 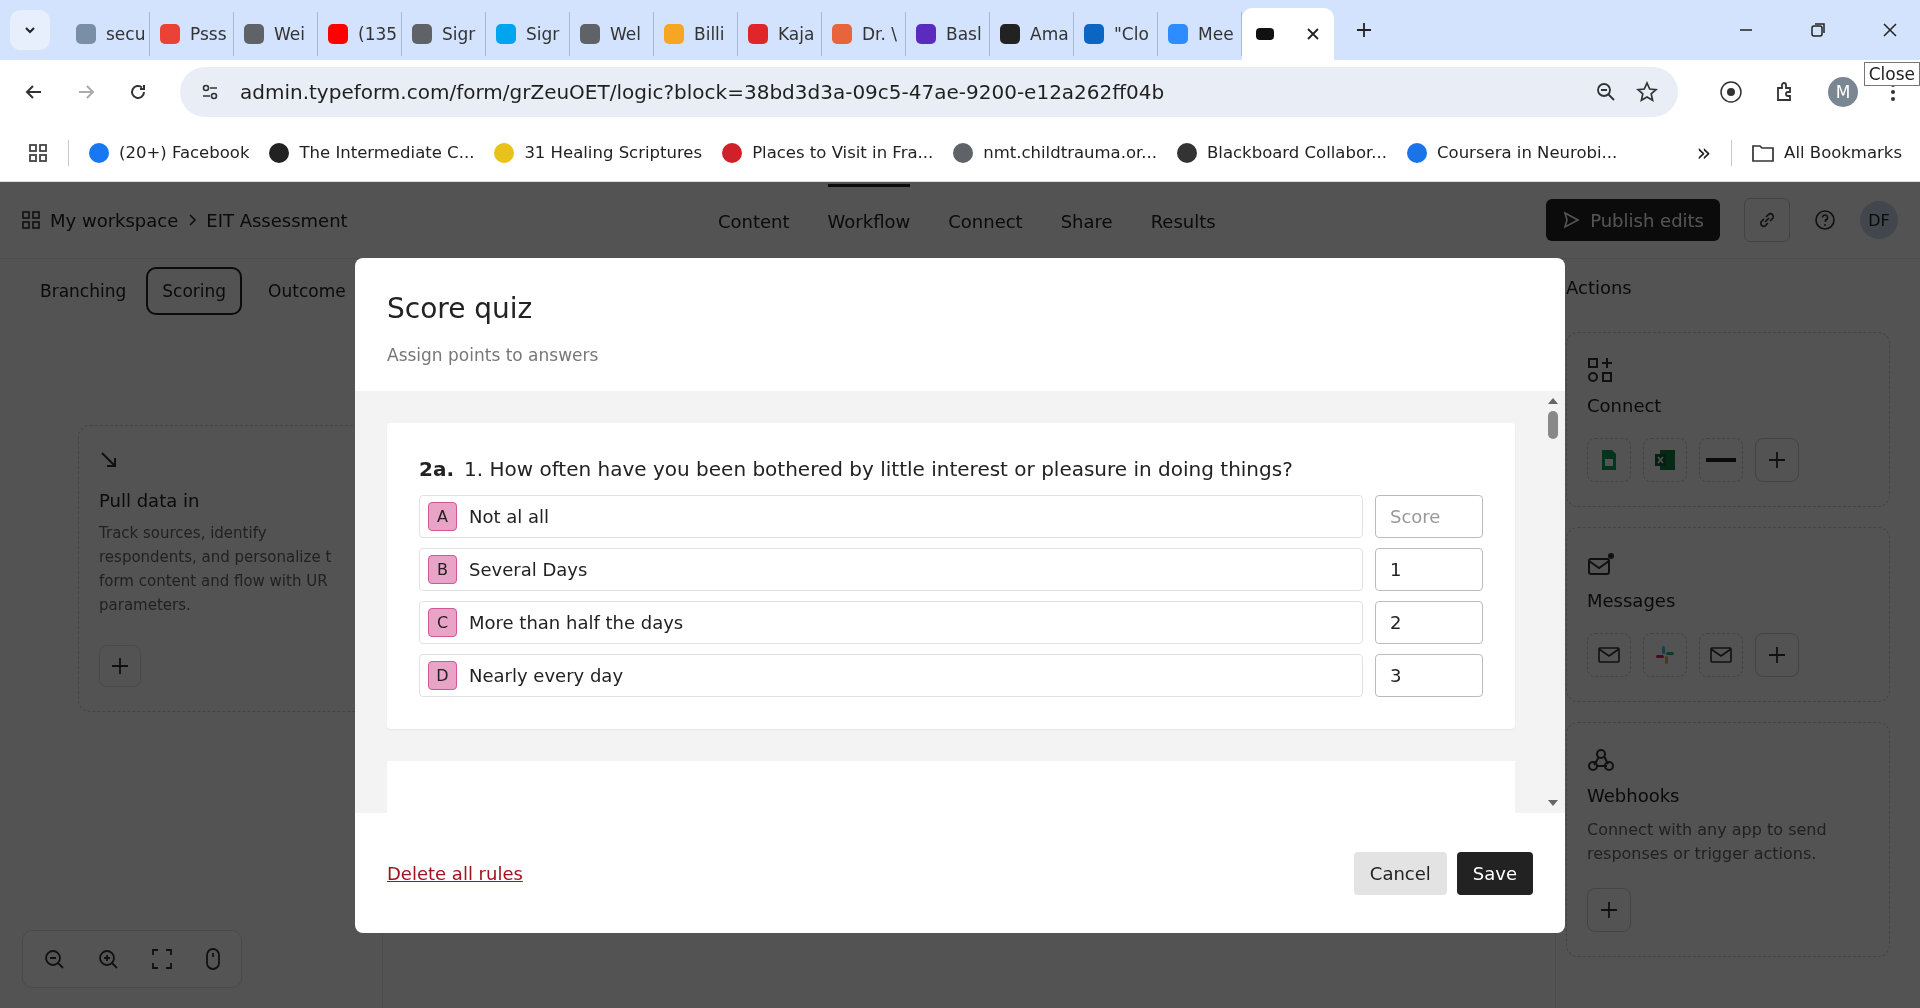 I want to click on card-title: Messages, so click(x=1631, y=600).